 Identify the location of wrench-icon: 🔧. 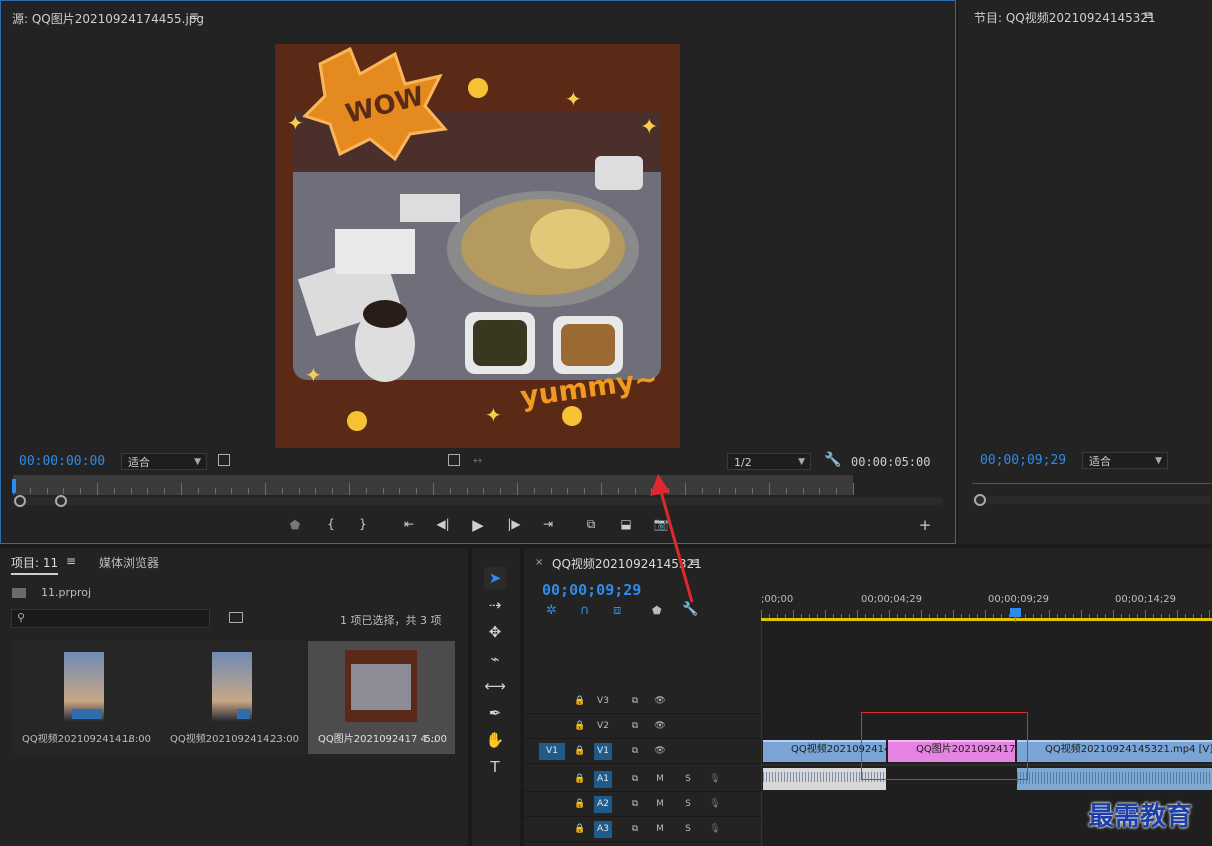
(832, 460).